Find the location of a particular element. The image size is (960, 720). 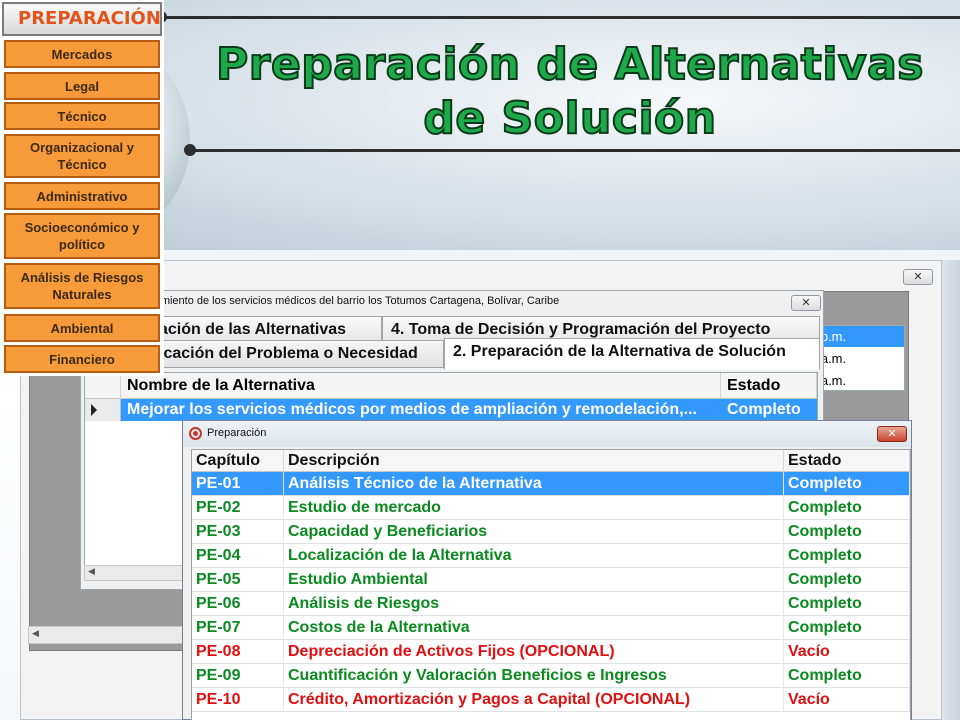

table-row: PE-02 Estudio de mercado Completo is located at coordinates (551, 508).